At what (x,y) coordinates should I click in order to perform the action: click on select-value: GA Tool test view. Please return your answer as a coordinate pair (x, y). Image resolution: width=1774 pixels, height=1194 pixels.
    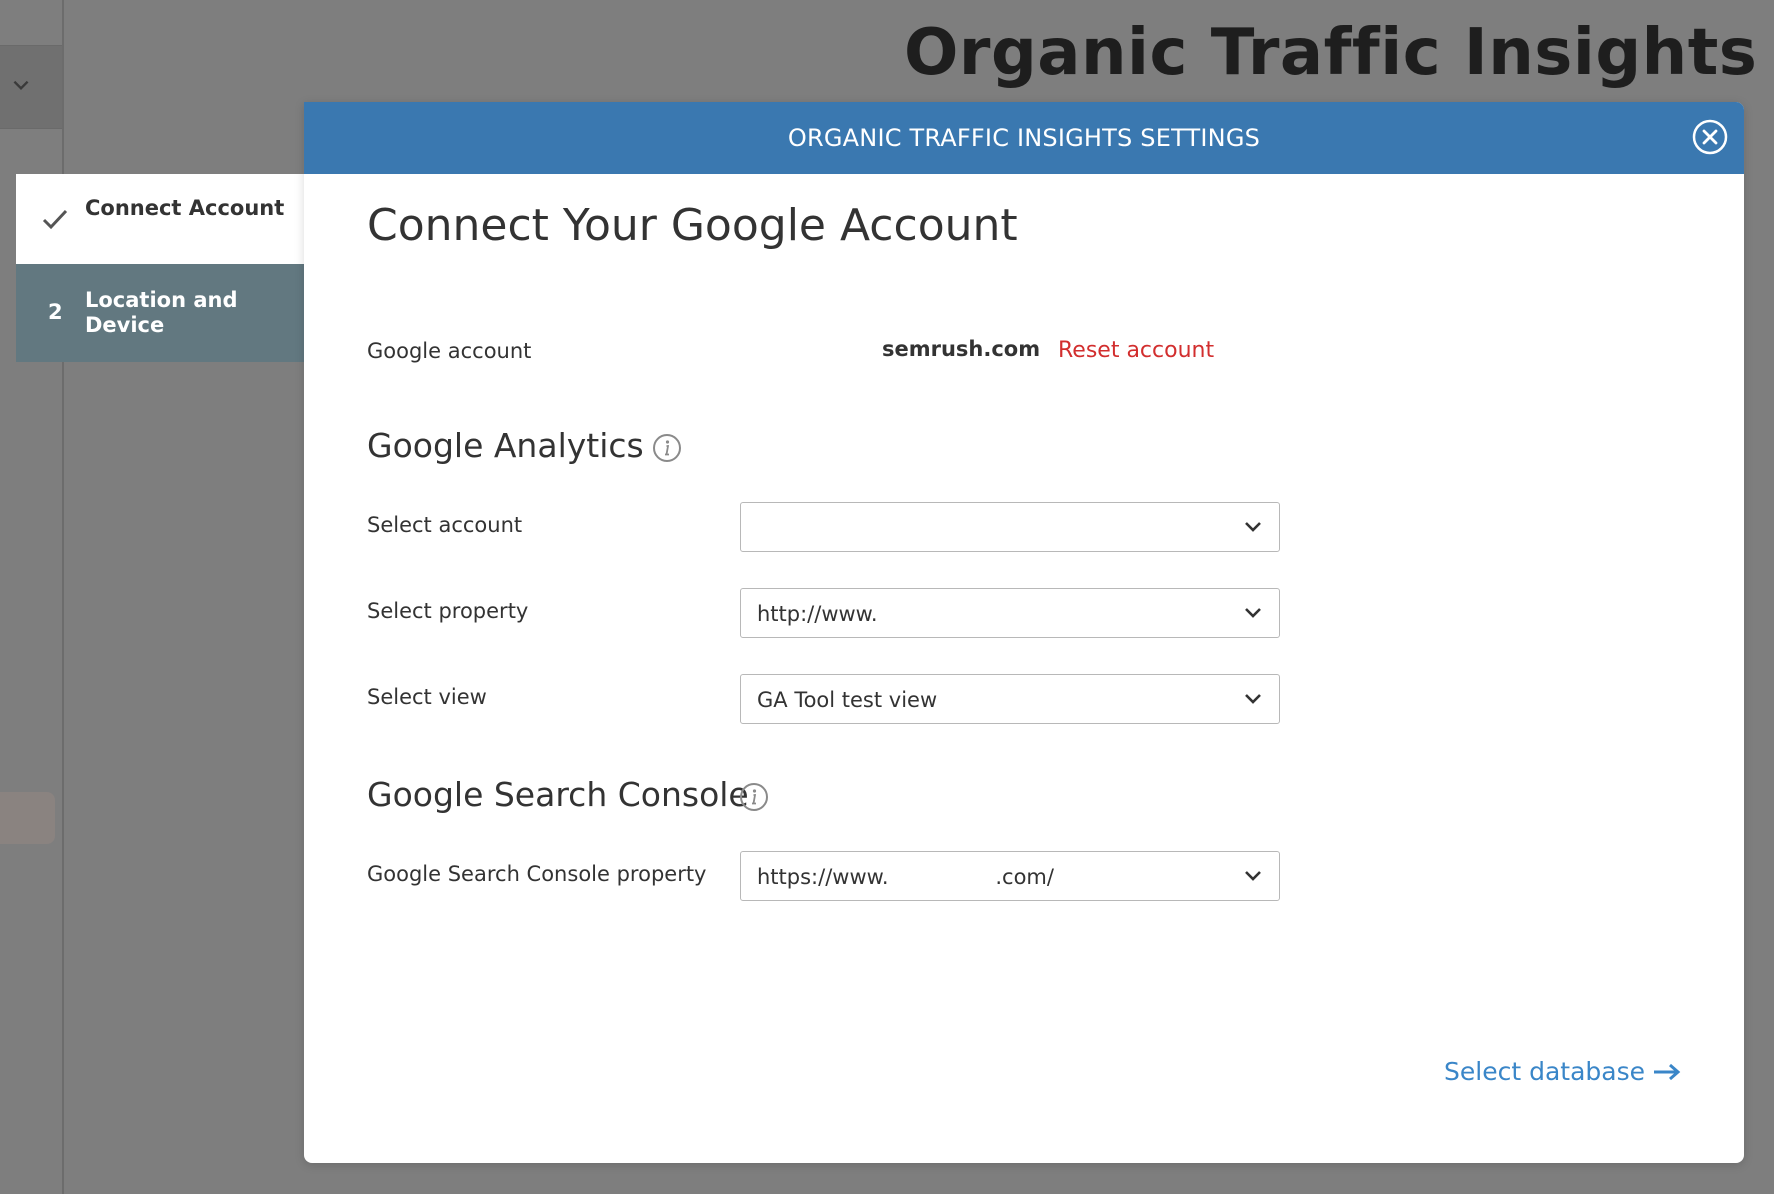
    Looking at the image, I should click on (847, 700).